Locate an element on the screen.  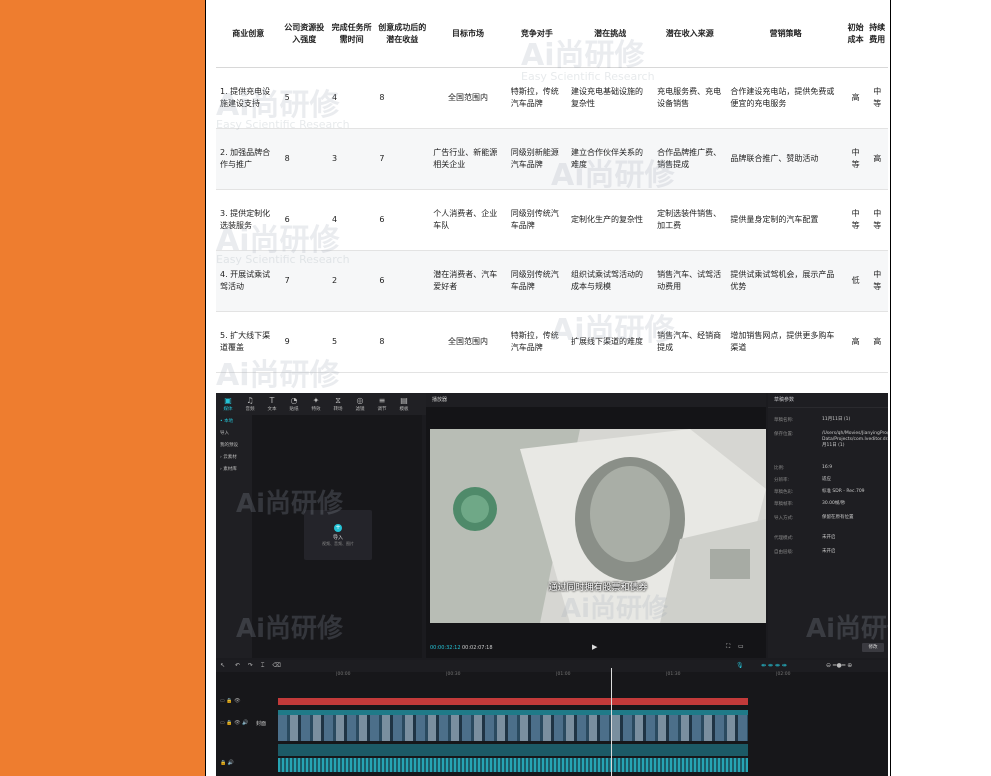
toolbar-effects: ✦ 特效 is located at coordinates (316, 404).